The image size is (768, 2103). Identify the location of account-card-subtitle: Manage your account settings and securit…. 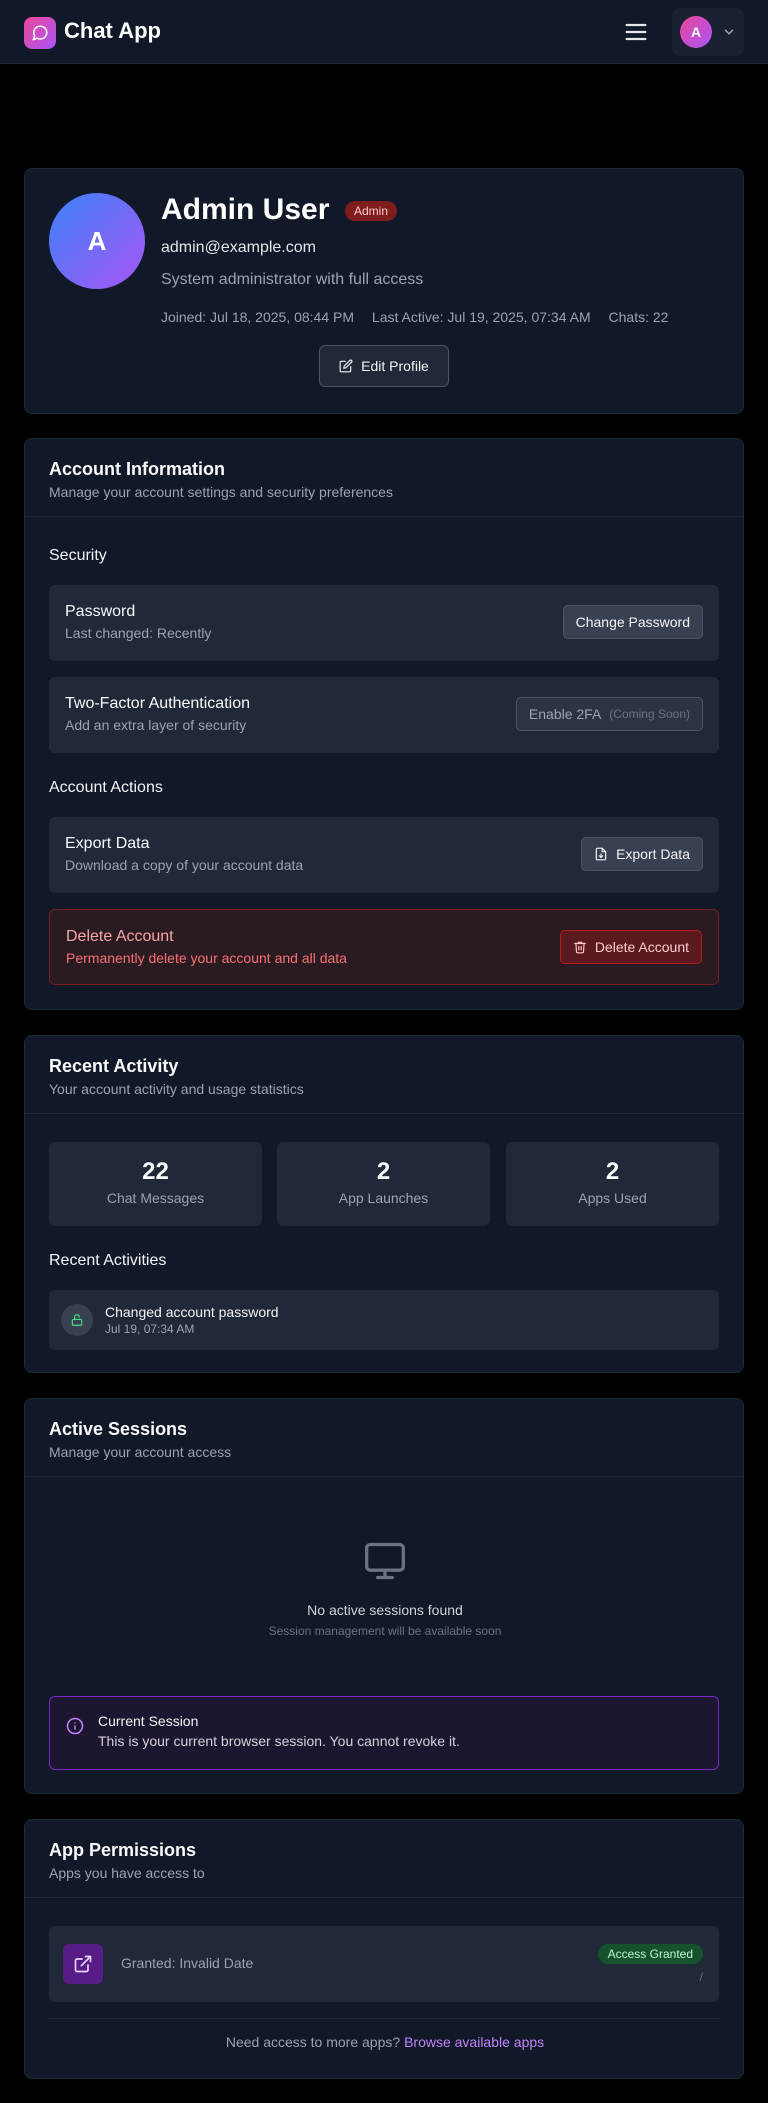
(221, 492).